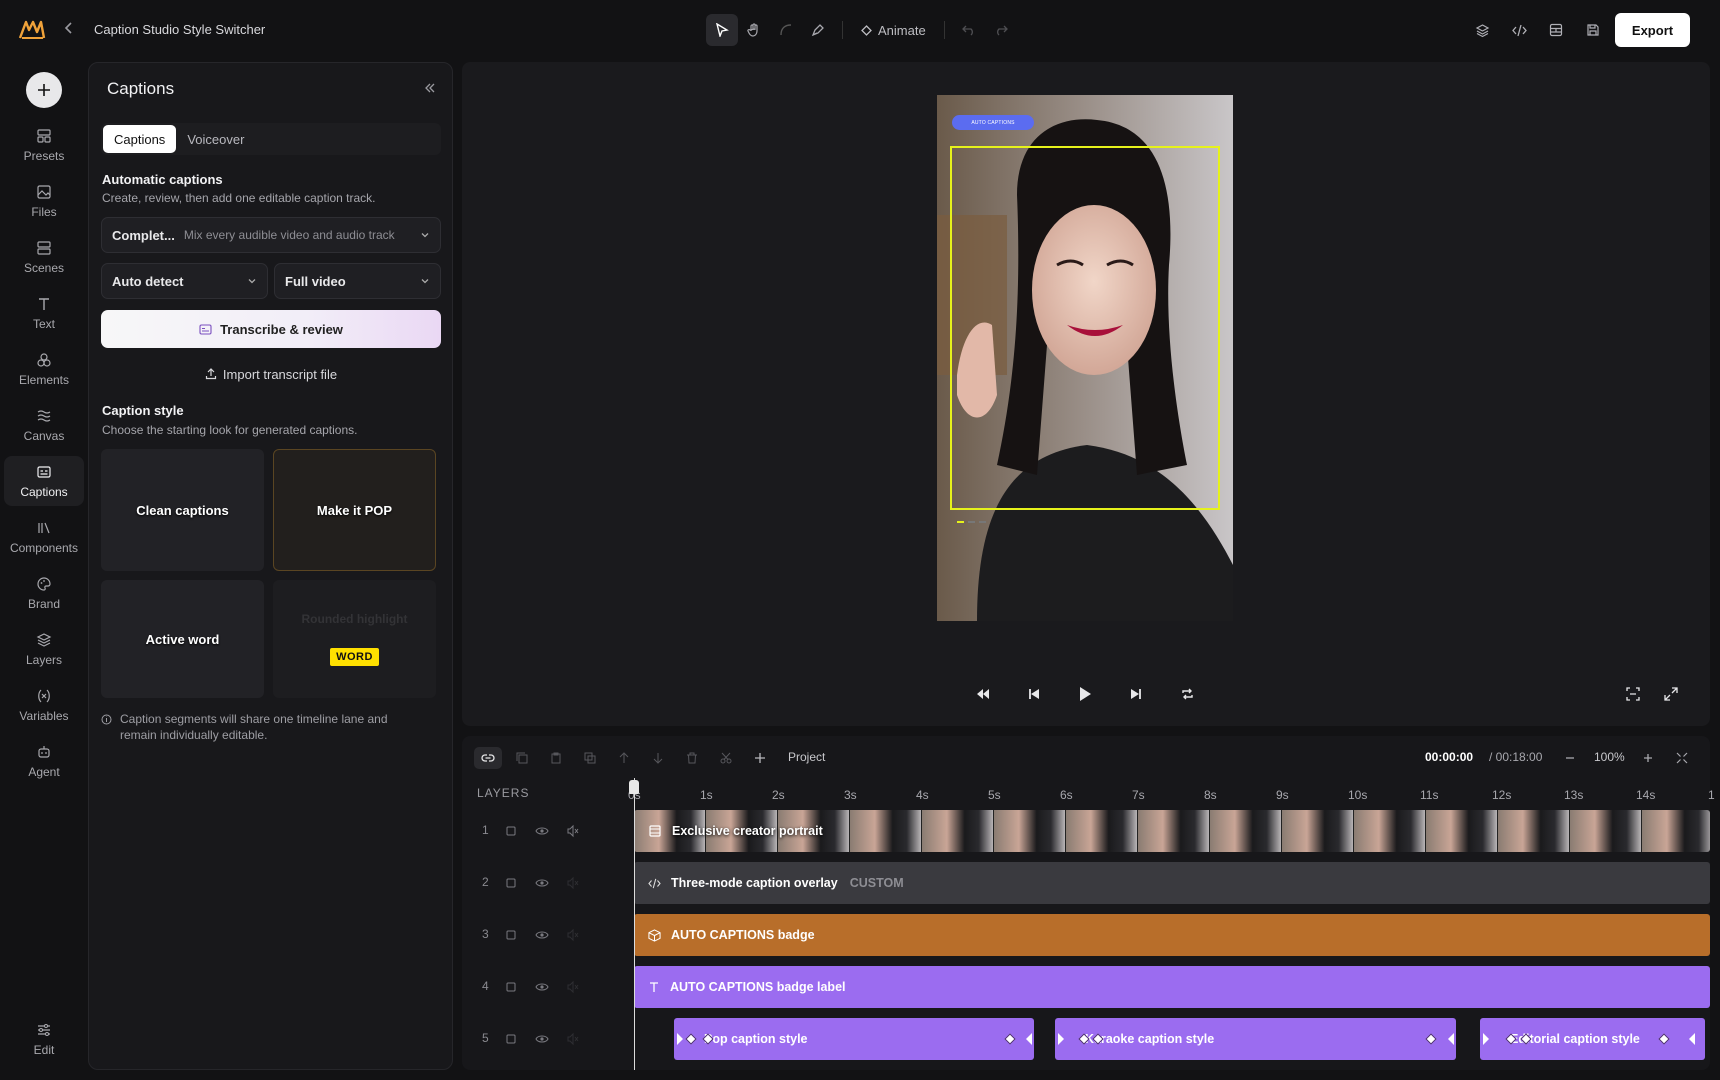  I want to click on skip-back-icon, so click(1034, 694).